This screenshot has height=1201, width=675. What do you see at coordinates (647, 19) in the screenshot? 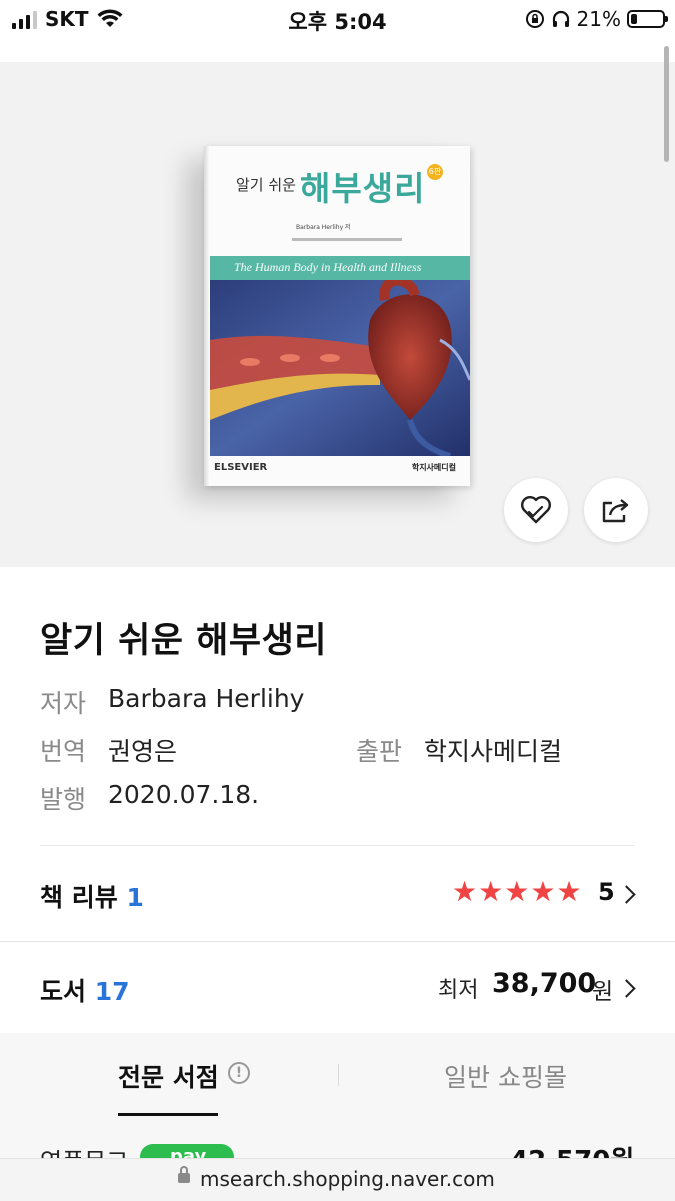
I see `battery-icon` at bounding box center [647, 19].